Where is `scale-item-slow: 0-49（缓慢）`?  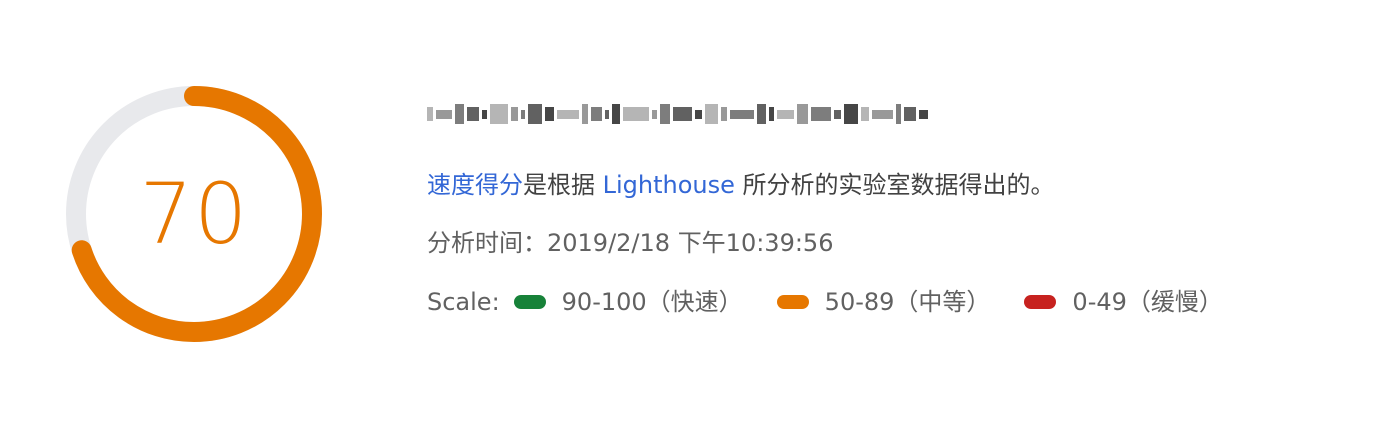 scale-item-slow: 0-49（缓慢） is located at coordinates (1133, 302).